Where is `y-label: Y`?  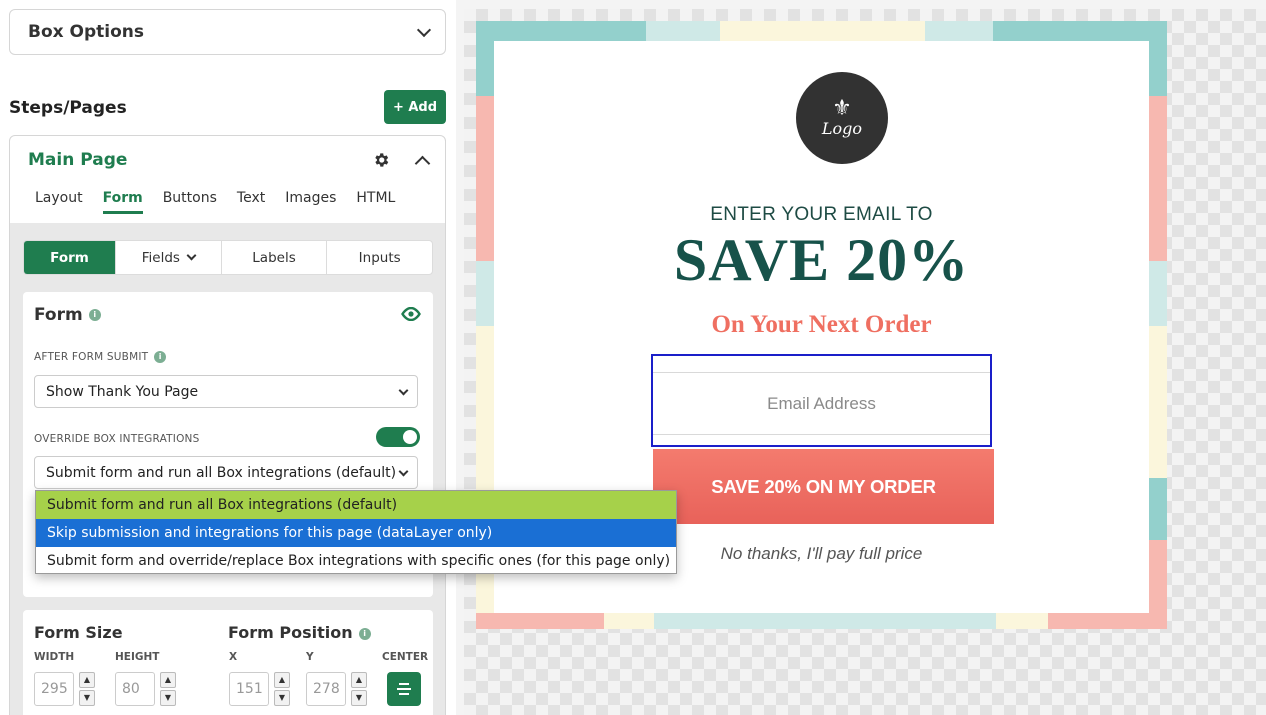
y-label: Y is located at coordinates (310, 657).